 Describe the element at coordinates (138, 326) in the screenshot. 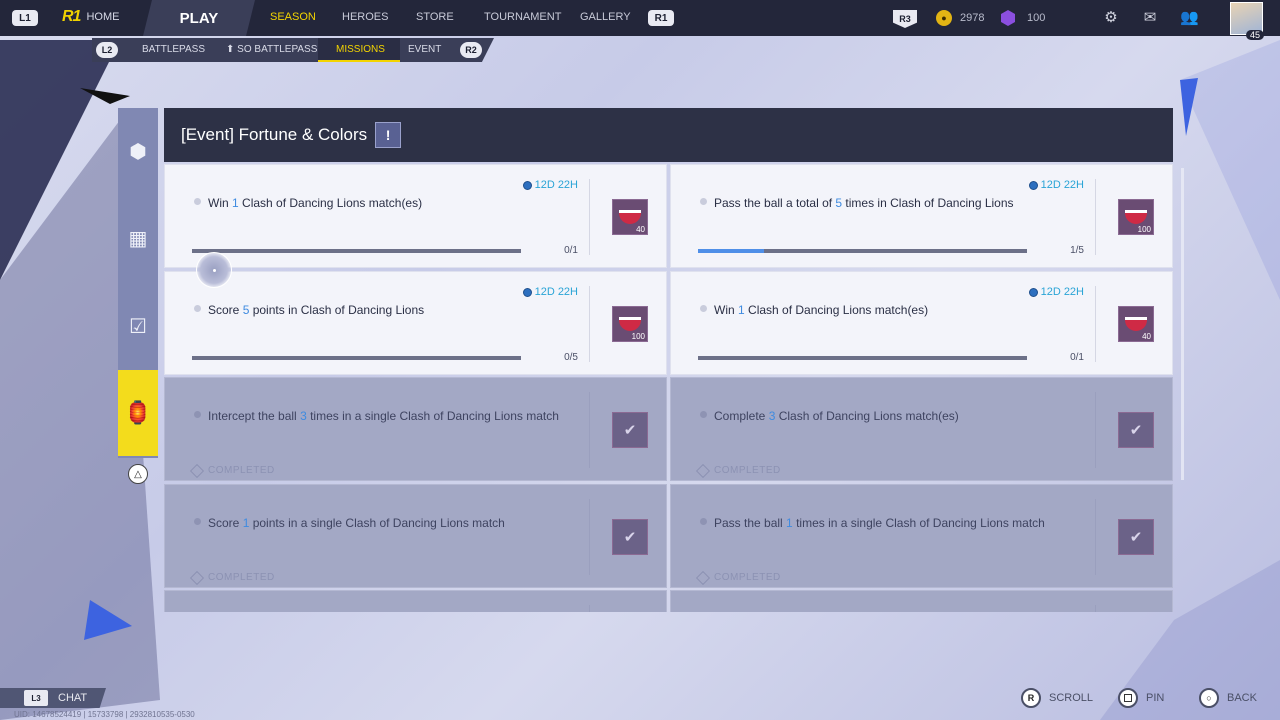

I see `category-checklist-icon: ☑` at that location.